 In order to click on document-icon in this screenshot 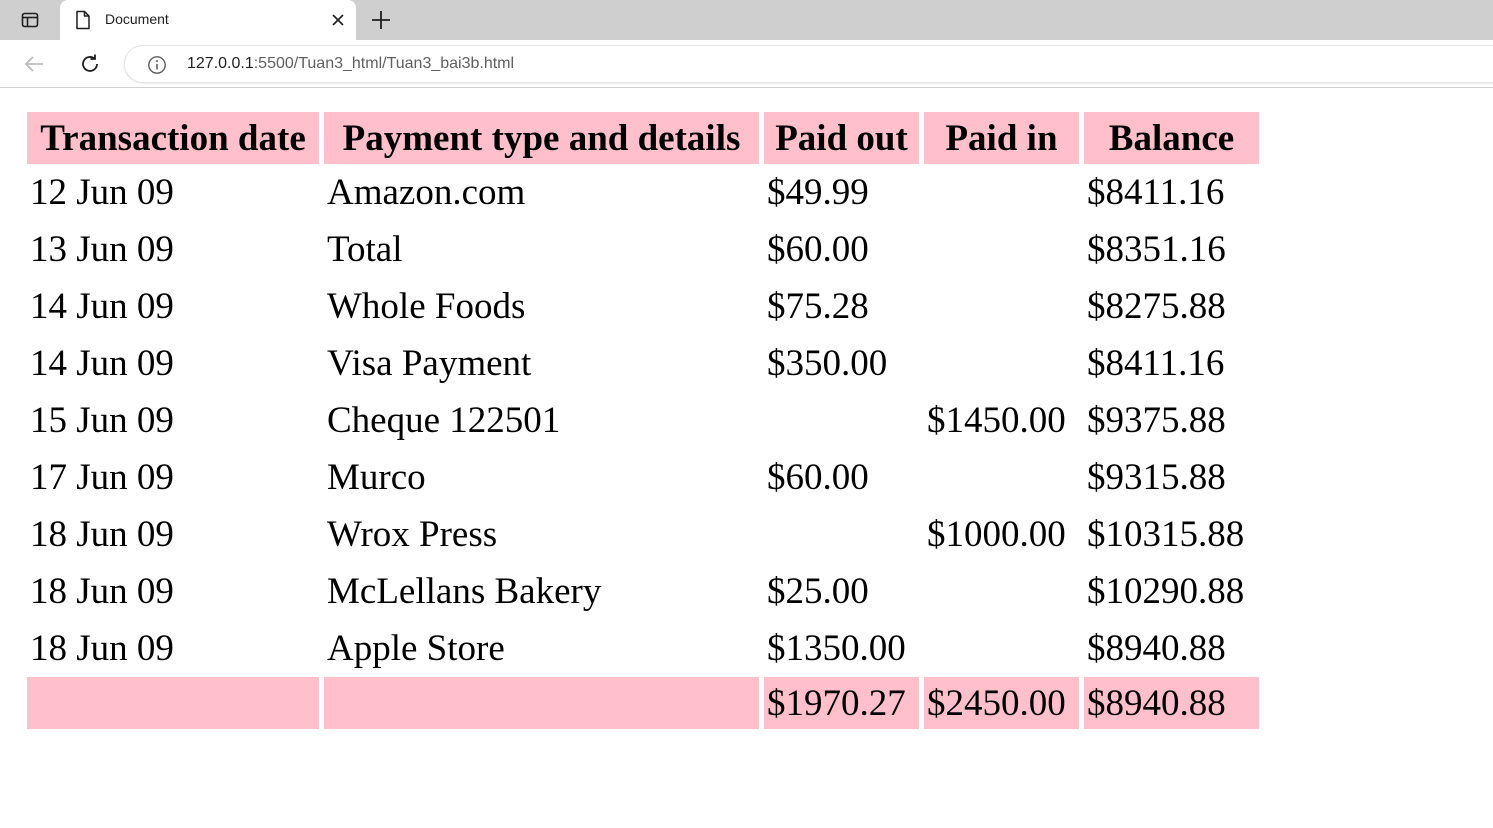, I will do `click(83, 20)`.